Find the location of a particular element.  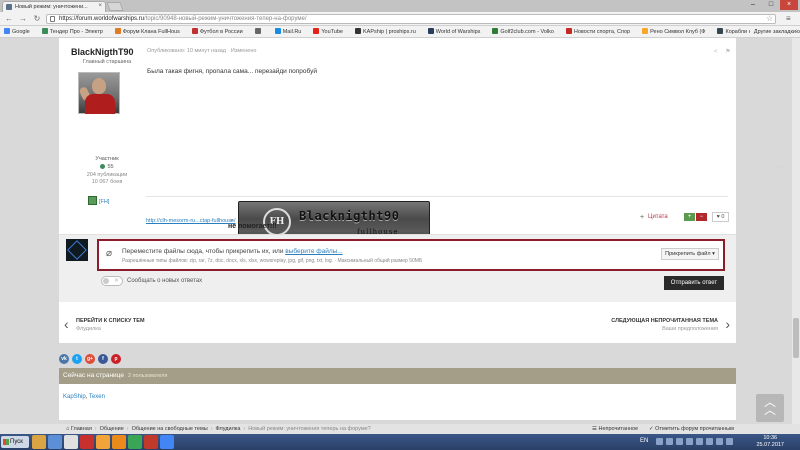

windows-logo-icon is located at coordinates (6, 442).